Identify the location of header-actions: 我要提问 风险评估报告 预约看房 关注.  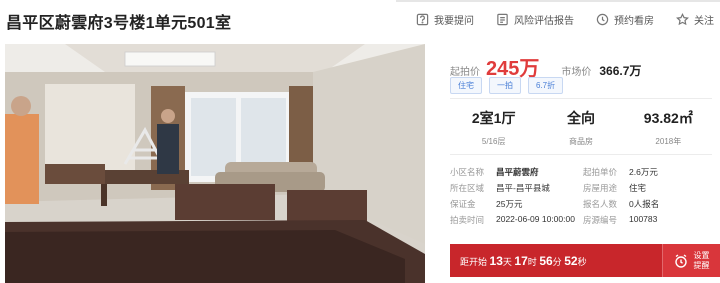
(554, 19).